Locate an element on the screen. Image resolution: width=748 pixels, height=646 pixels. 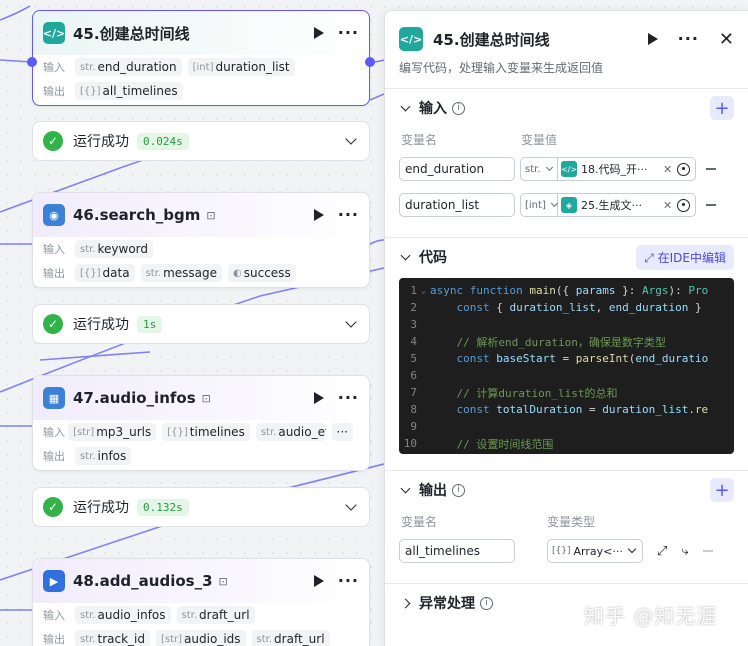
code-line: 11 const all_timelines = [ is located at coordinates (566, 453).